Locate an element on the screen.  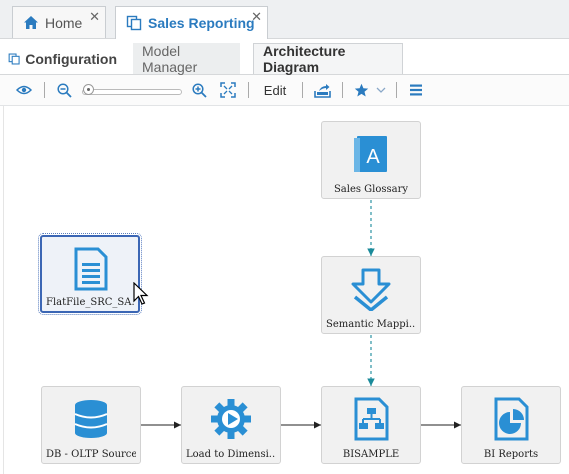
node-sales-glossary: A Sales Glossary is located at coordinates (371, 160).